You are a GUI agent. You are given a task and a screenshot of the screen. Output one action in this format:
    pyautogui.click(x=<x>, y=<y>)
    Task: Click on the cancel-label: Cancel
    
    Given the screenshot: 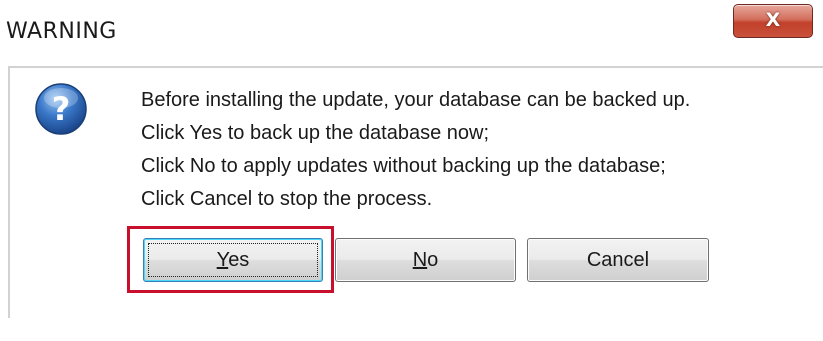 What is the action you would take?
    pyautogui.click(x=618, y=260)
    